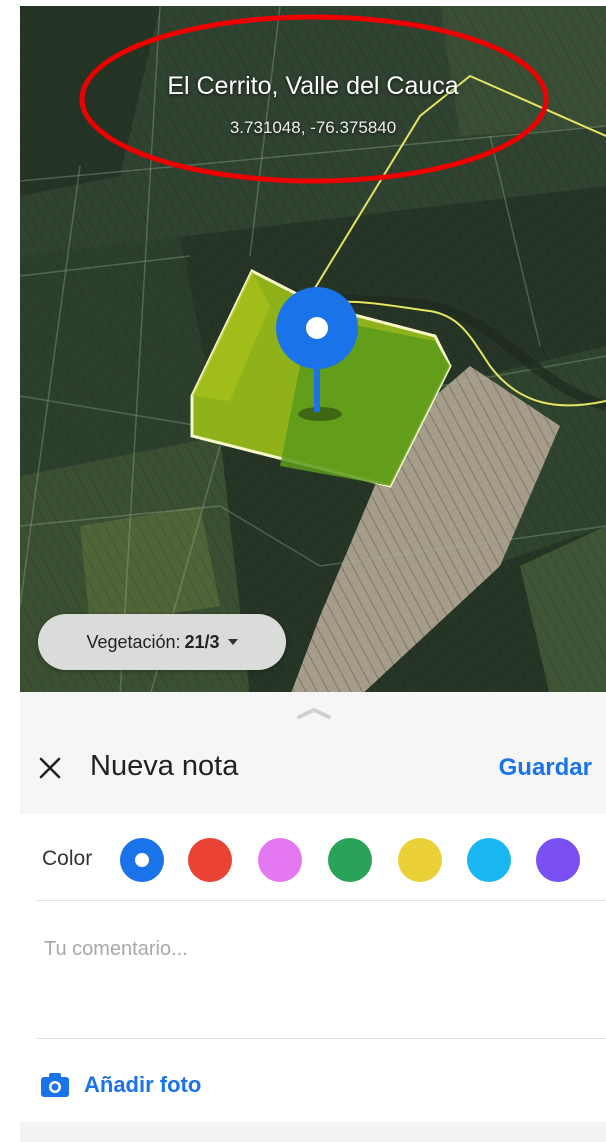 This screenshot has width=606, height=1142. Describe the element at coordinates (313, 127) in the screenshot. I see `location-coordinates: 3.731048, -76.375840` at that location.